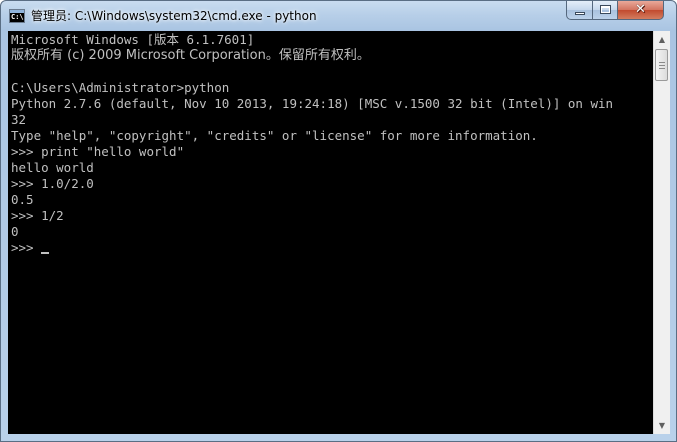 The height and width of the screenshot is (442, 677). I want to click on scroll-thumb, so click(661, 65).